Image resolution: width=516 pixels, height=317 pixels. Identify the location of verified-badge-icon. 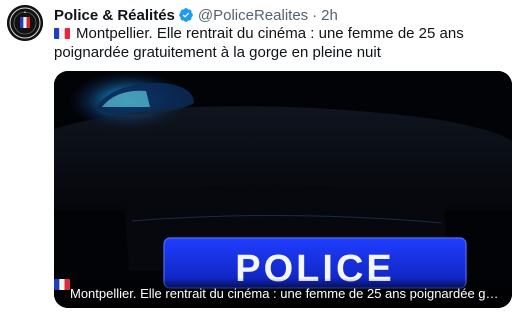
(186, 15).